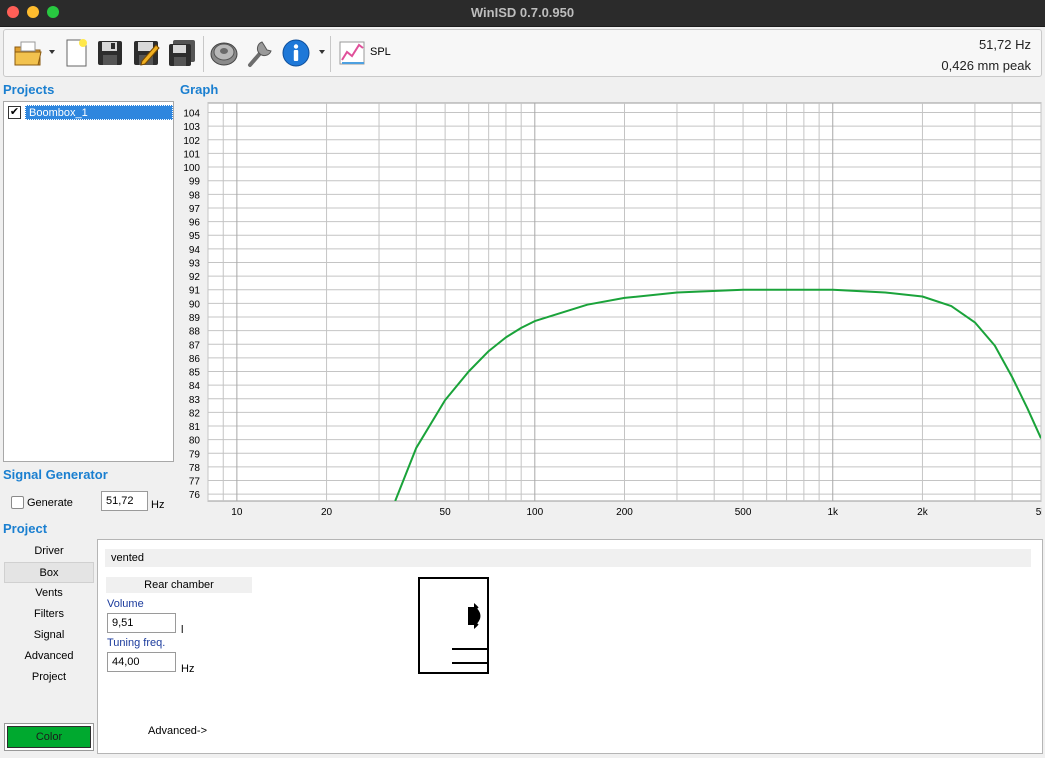 This screenshot has width=1045, height=758. What do you see at coordinates (191, 114) in the screenshot?
I see `y-tick-label: 104` at bounding box center [191, 114].